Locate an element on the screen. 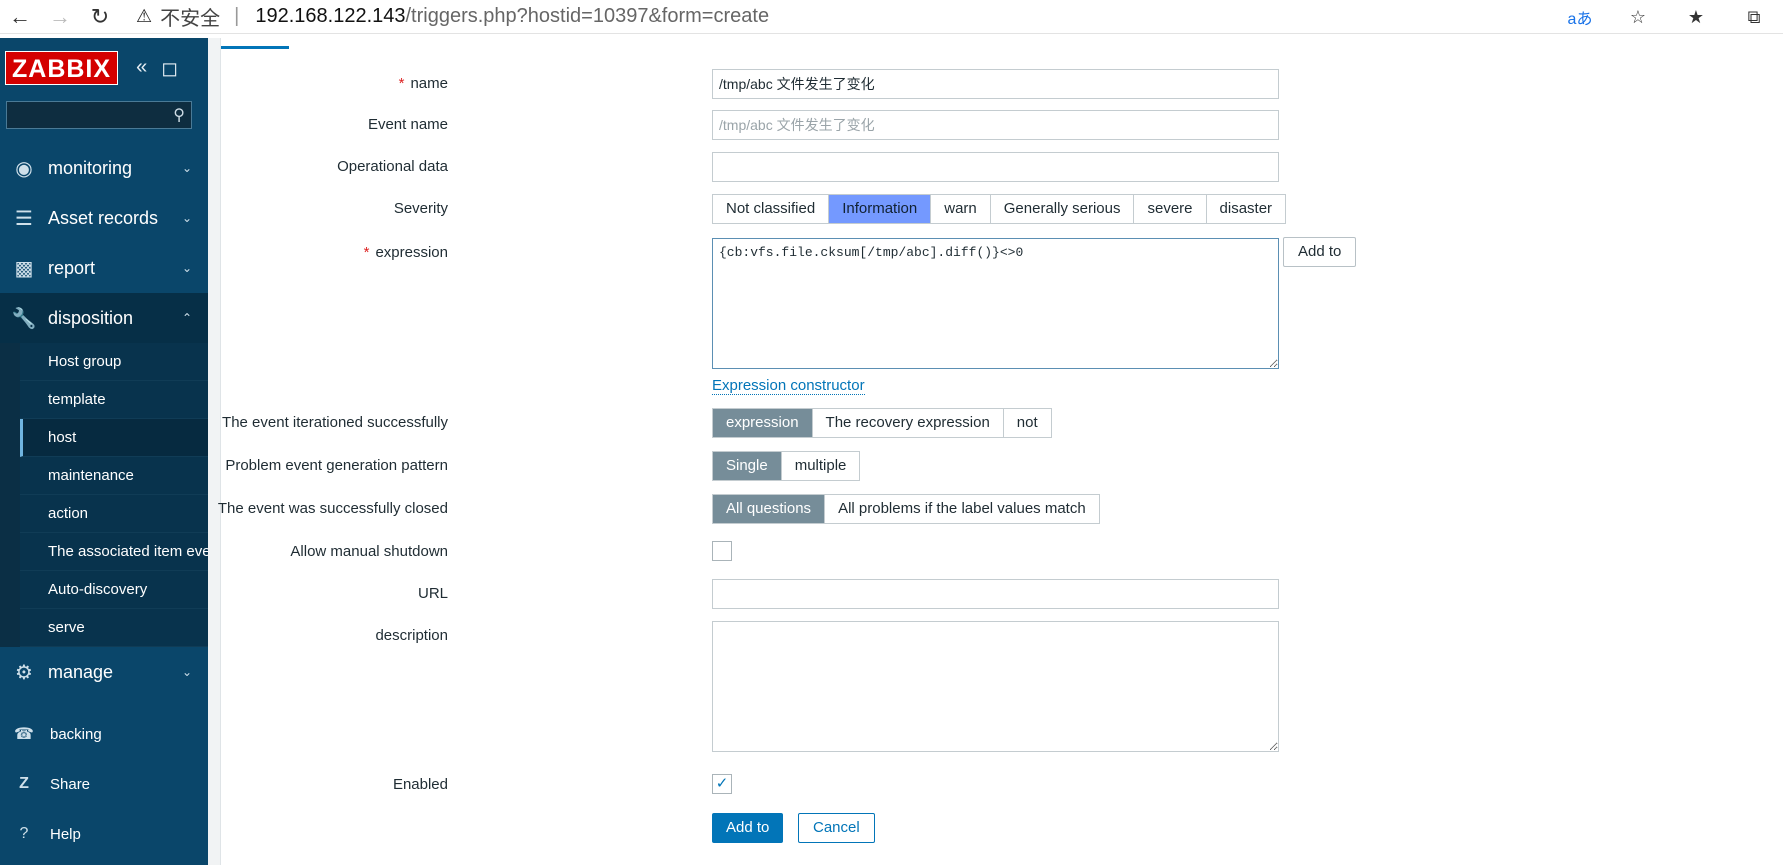 This screenshot has height=865, width=1783. cancel-button: Cancel is located at coordinates (836, 828).